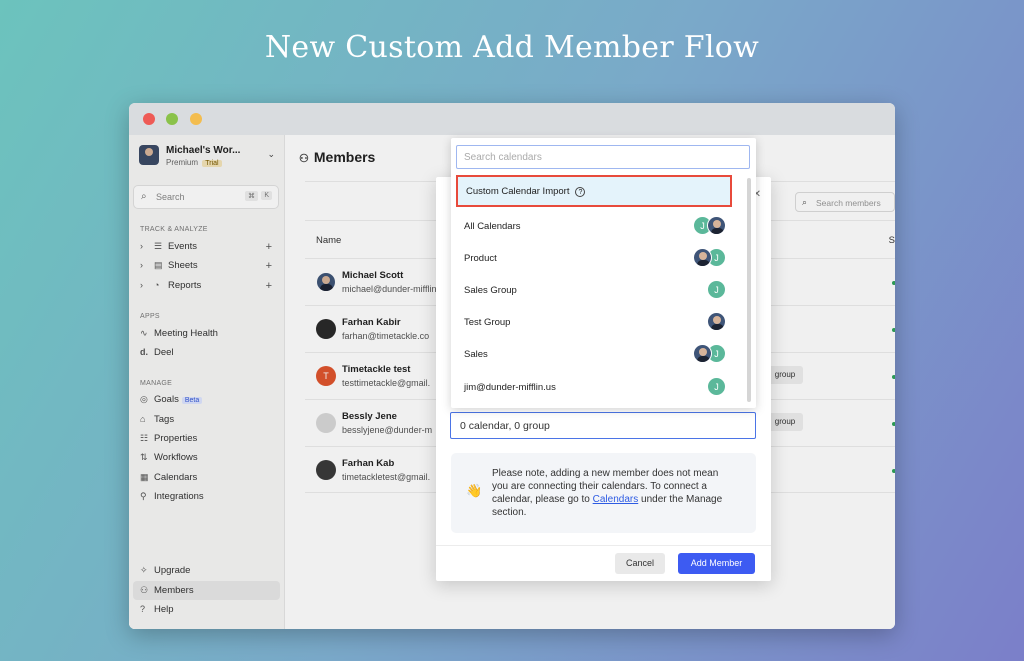 Image resolution: width=1024 pixels, height=661 pixels. What do you see at coordinates (716, 563) in the screenshot?
I see `add-member-button: Add Member` at bounding box center [716, 563].